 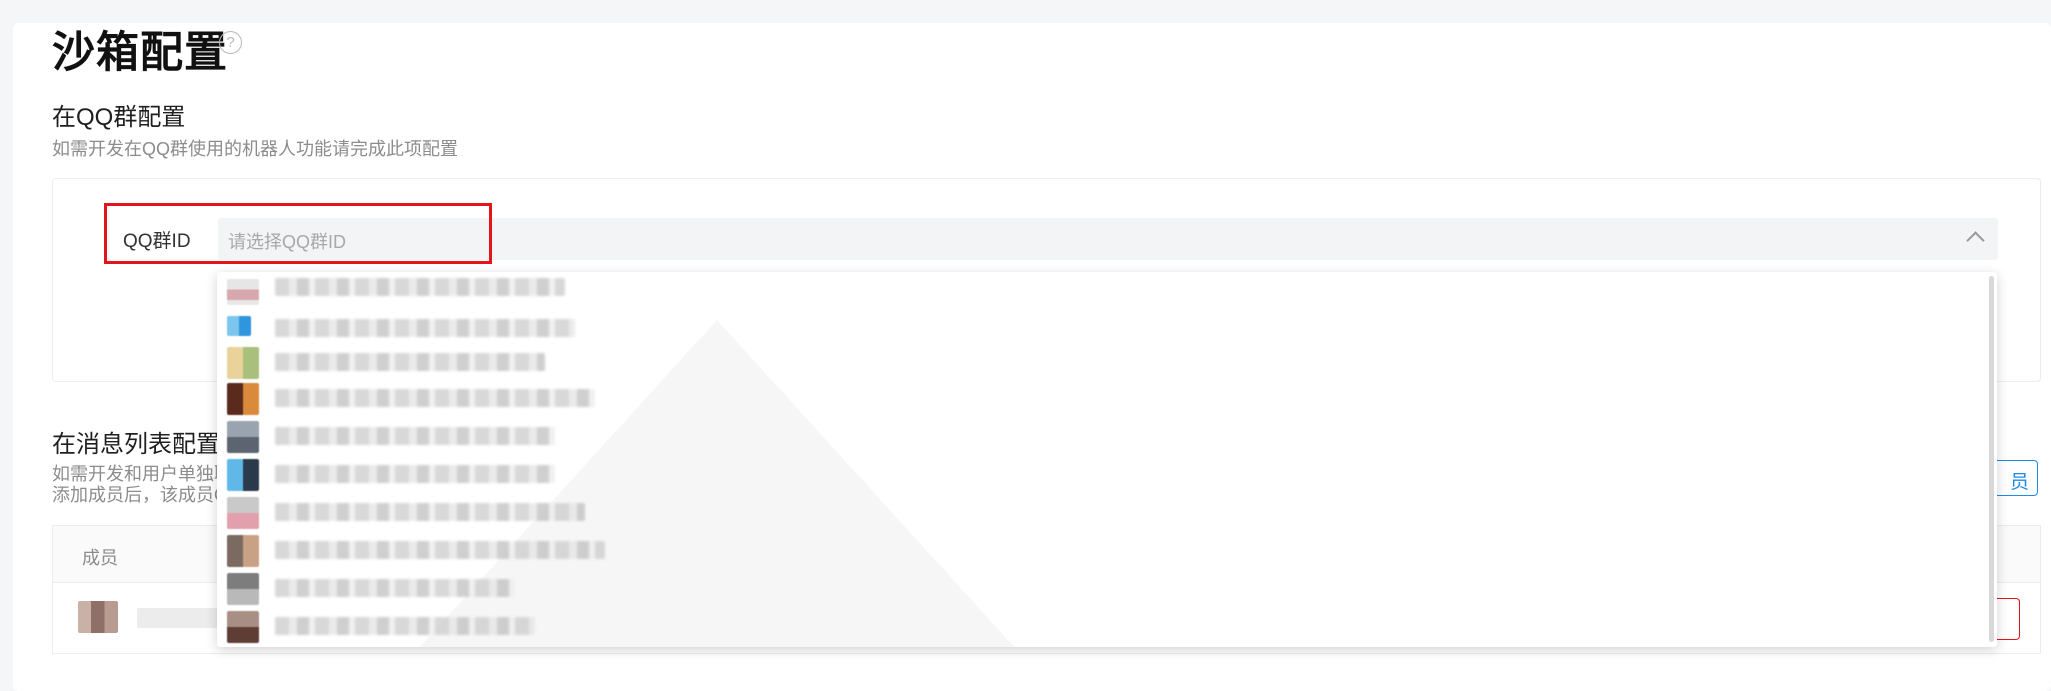 What do you see at coordinates (2007, 619) in the screenshot?
I see `remove-member-button` at bounding box center [2007, 619].